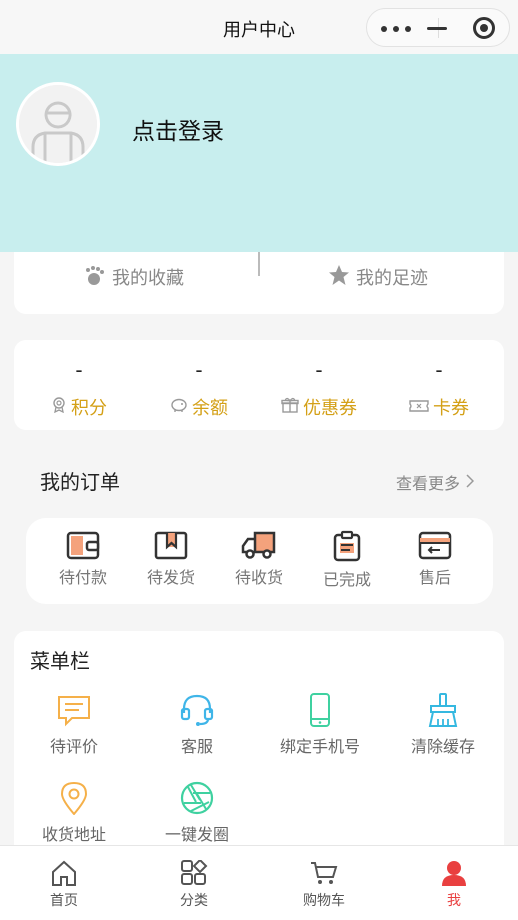 The width and height of the screenshot is (518, 920). Describe the element at coordinates (83, 545) in the screenshot. I see `wallet-icon` at that location.